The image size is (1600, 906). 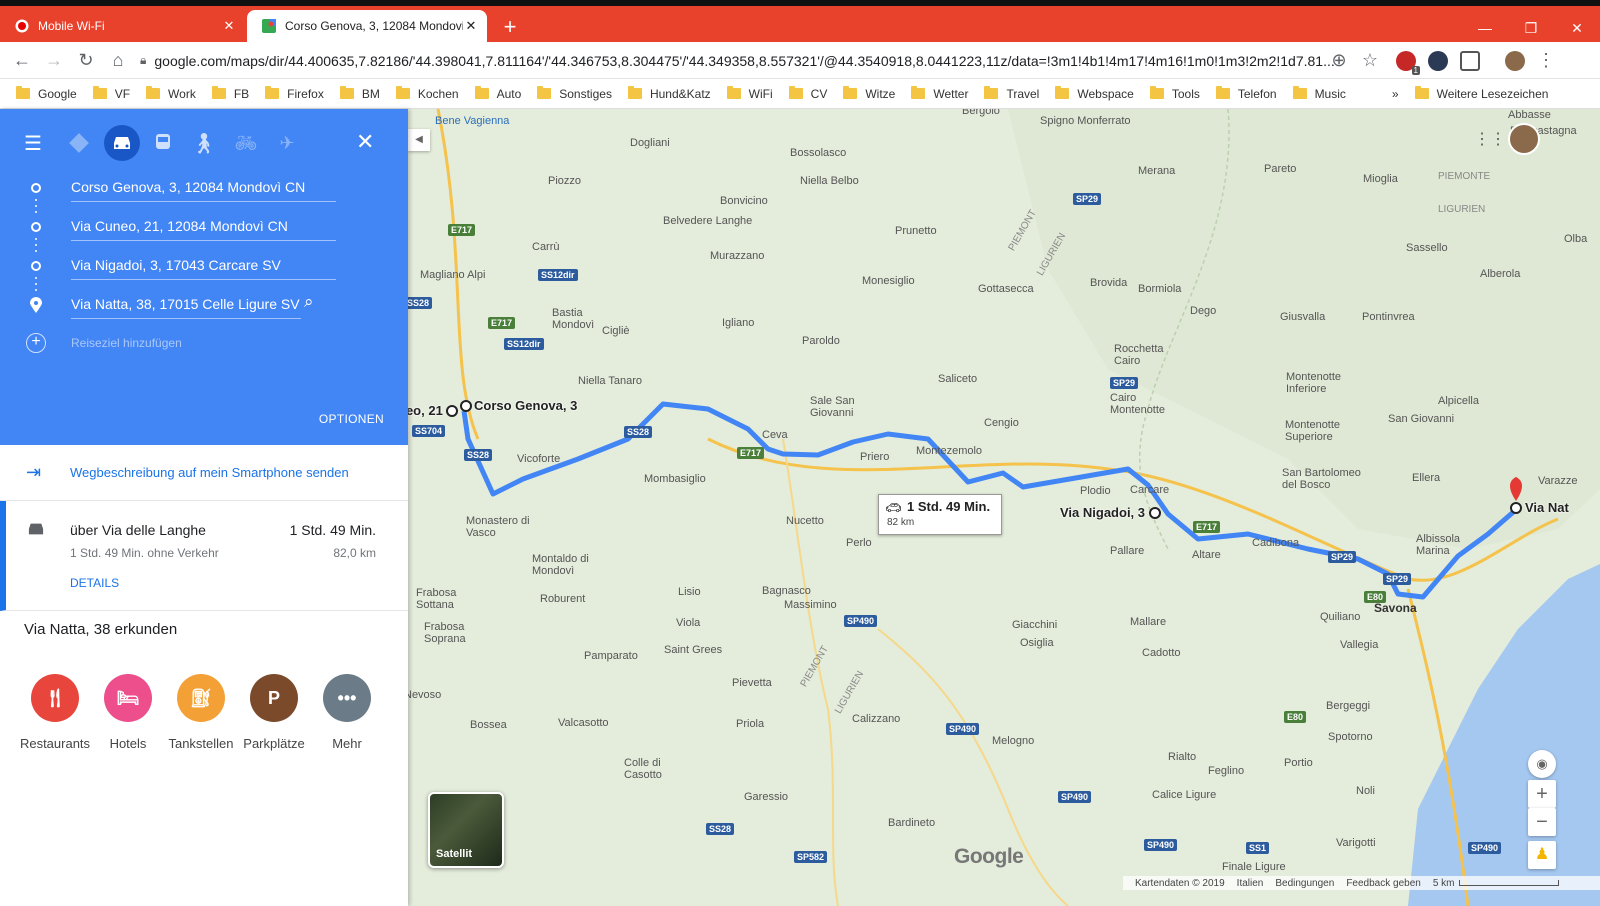 I want to click on waypoint-input: Via Nigadoi, 3, 17043 Carcare SV, so click(x=203, y=265).